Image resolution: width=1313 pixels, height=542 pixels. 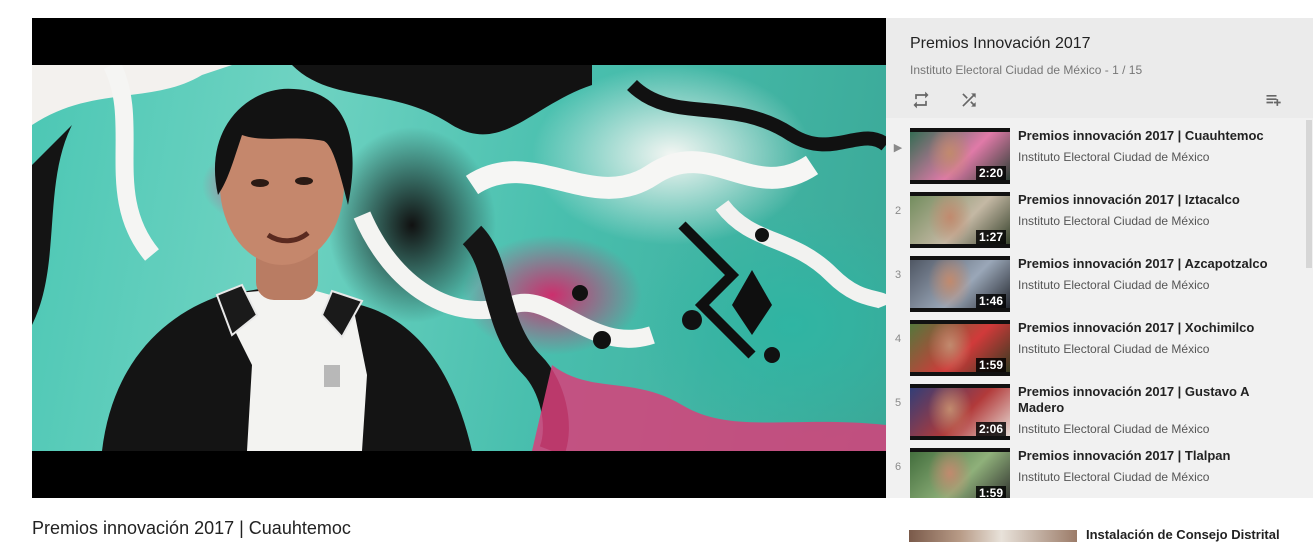 What do you see at coordinates (1183, 534) in the screenshot?
I see `related-video-title: Instalación de Consejo Distrital` at bounding box center [1183, 534].